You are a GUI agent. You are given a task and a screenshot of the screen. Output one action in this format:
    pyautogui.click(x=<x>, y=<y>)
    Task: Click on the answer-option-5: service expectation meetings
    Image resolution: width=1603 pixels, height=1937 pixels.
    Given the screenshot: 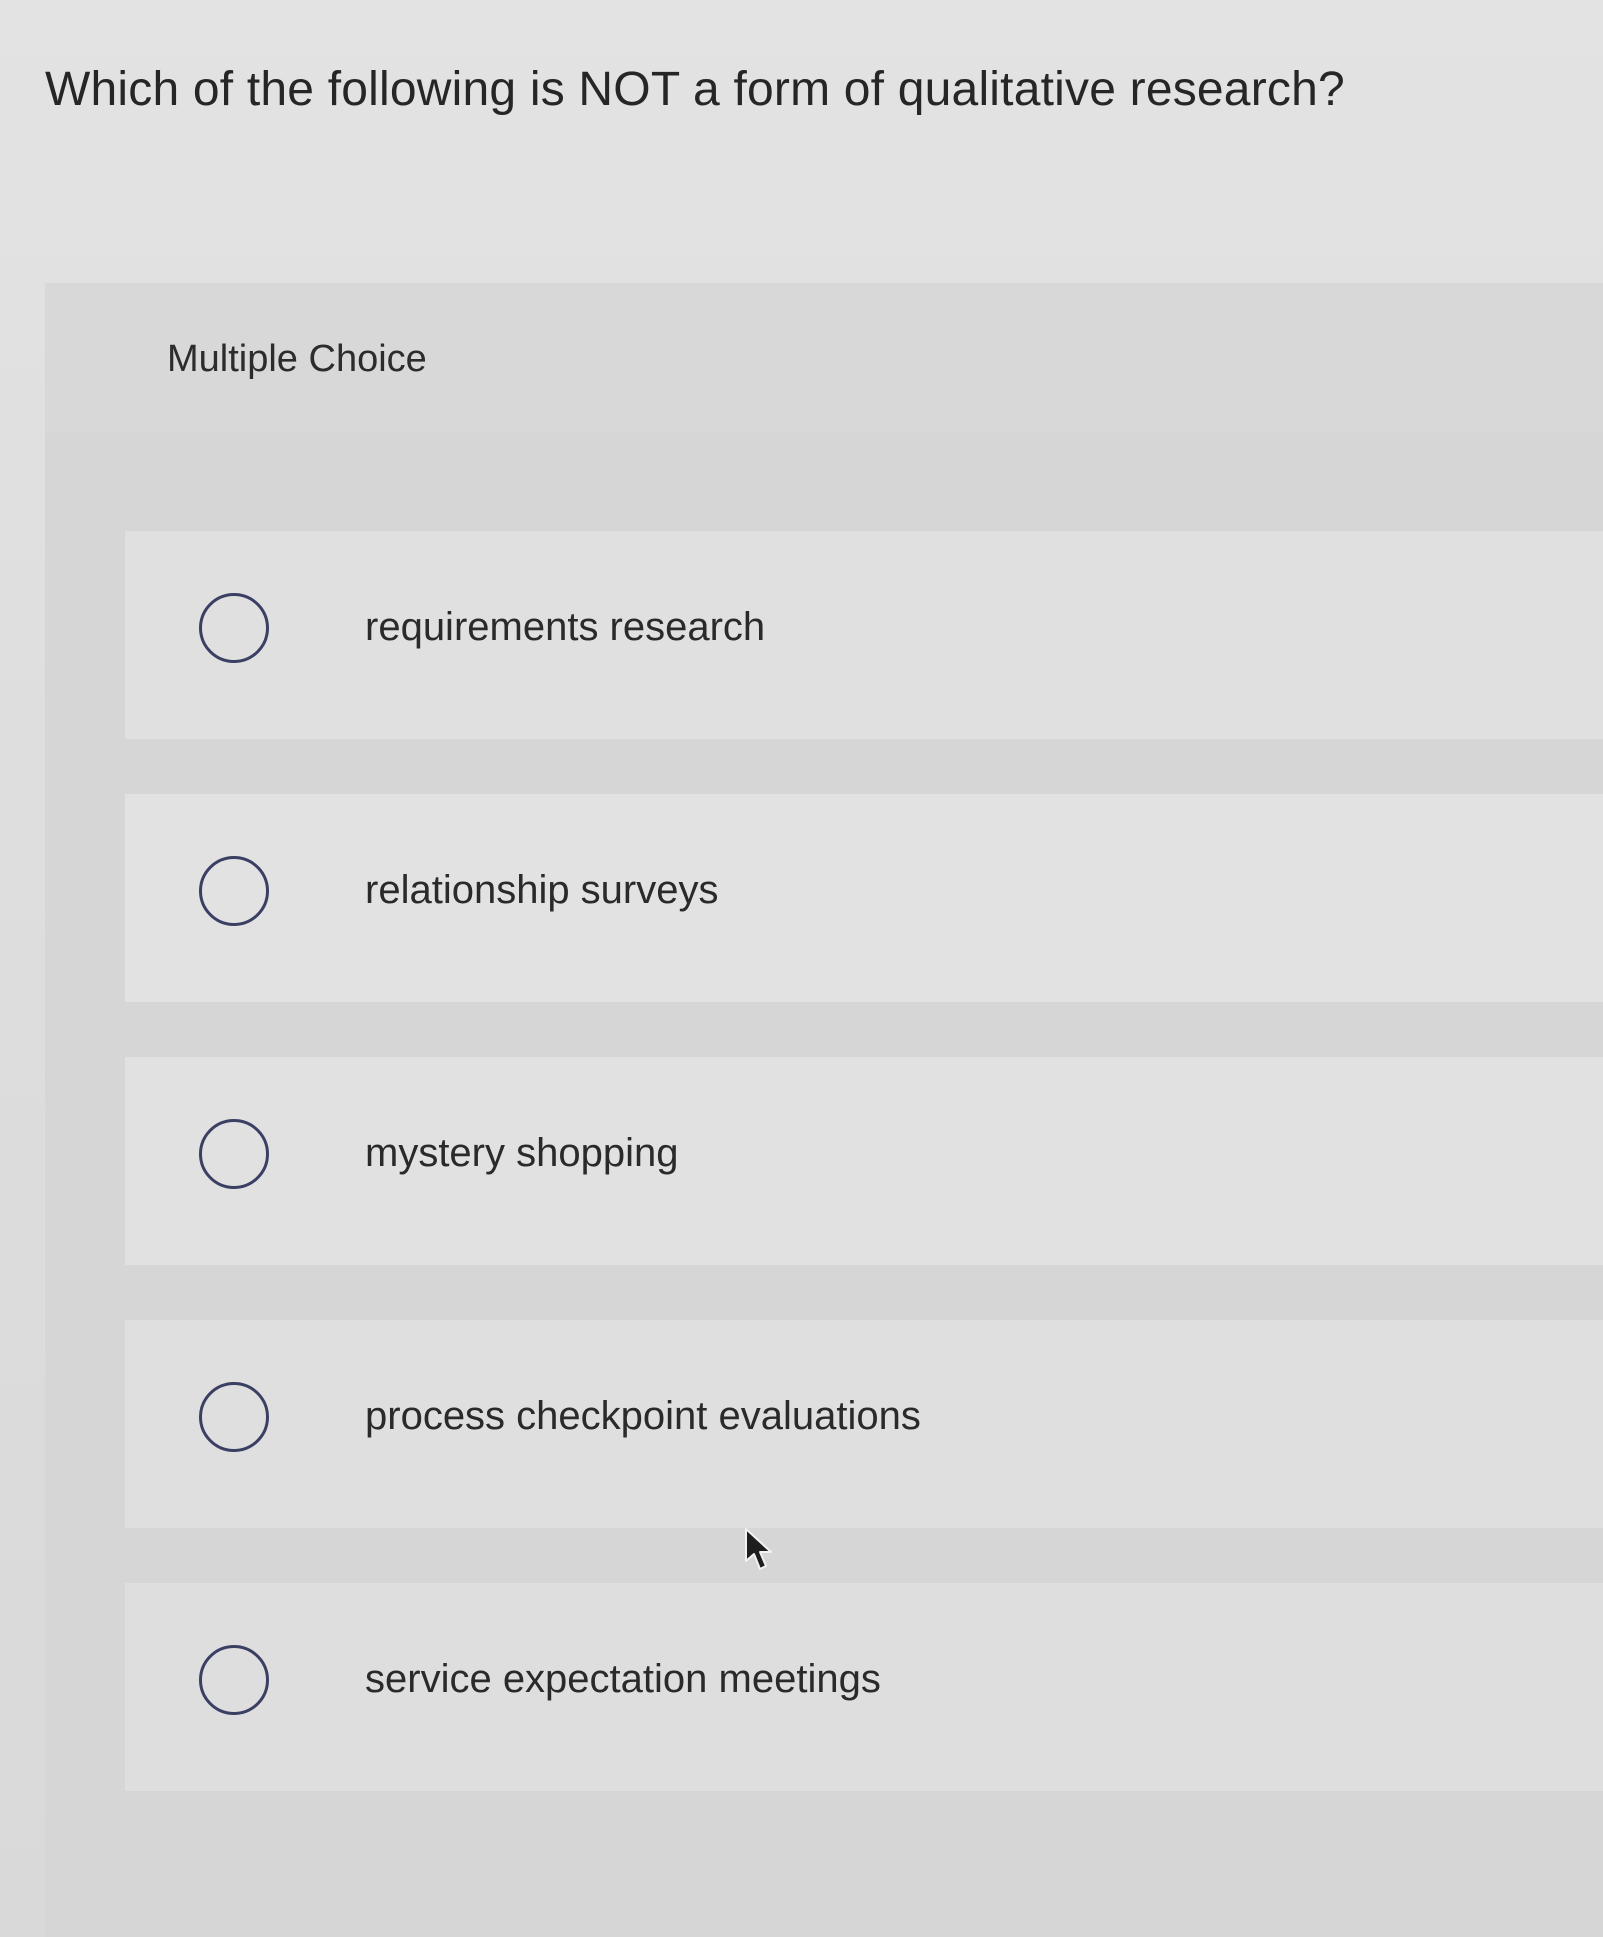 What is the action you would take?
    pyautogui.click(x=864, y=1687)
    